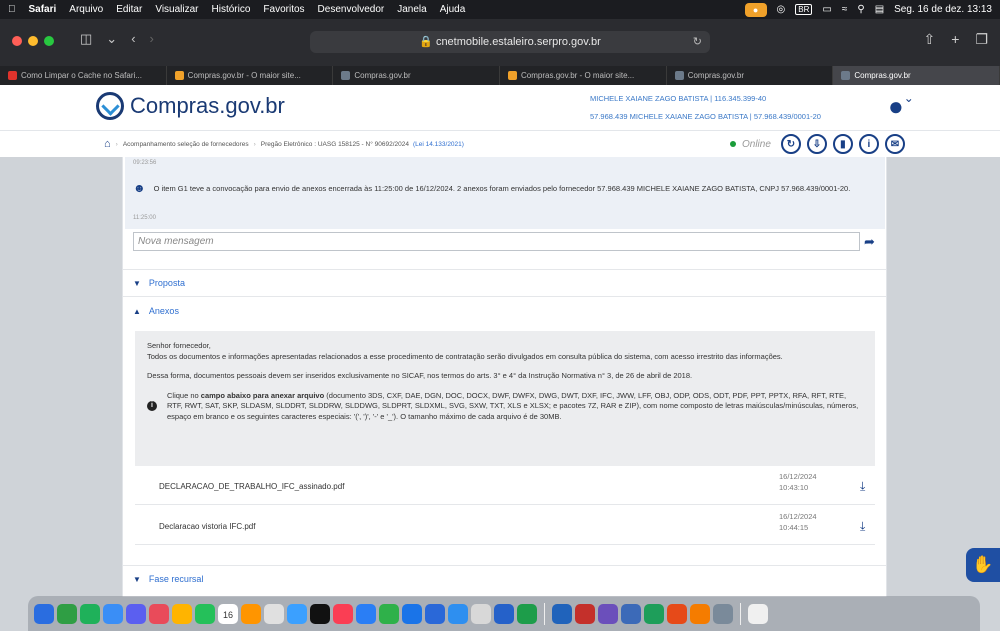 The height and width of the screenshot is (631, 1000). I want to click on home-icon: ⌂, so click(107, 144).